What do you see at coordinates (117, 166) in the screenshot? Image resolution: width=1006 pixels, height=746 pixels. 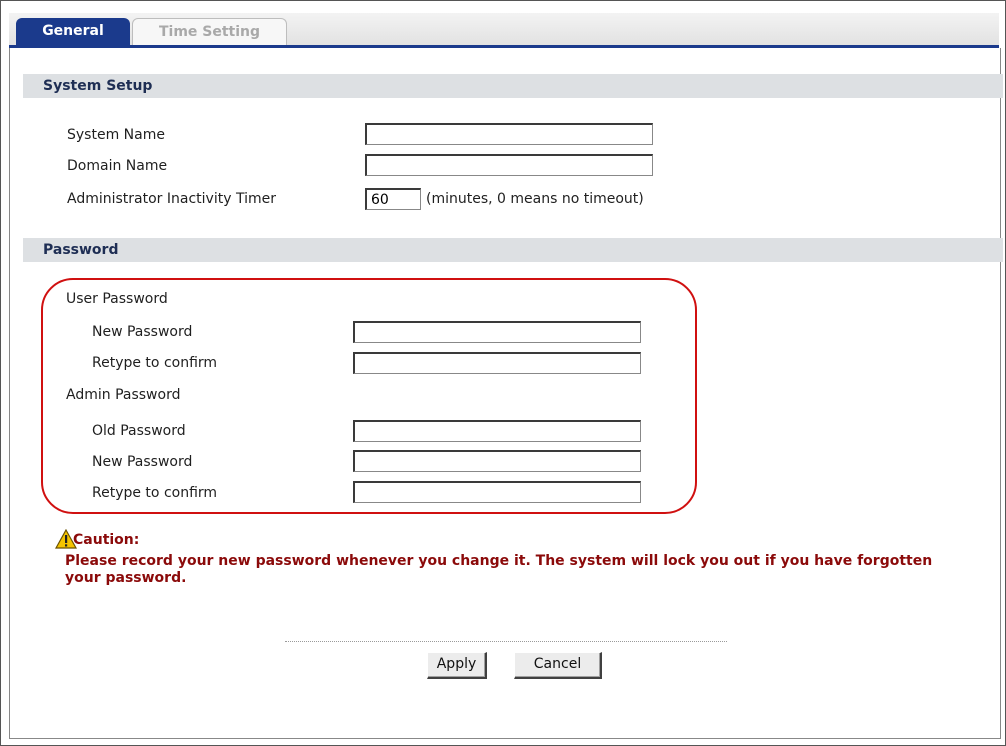 I see `domain-name-label: Domain Name` at bounding box center [117, 166].